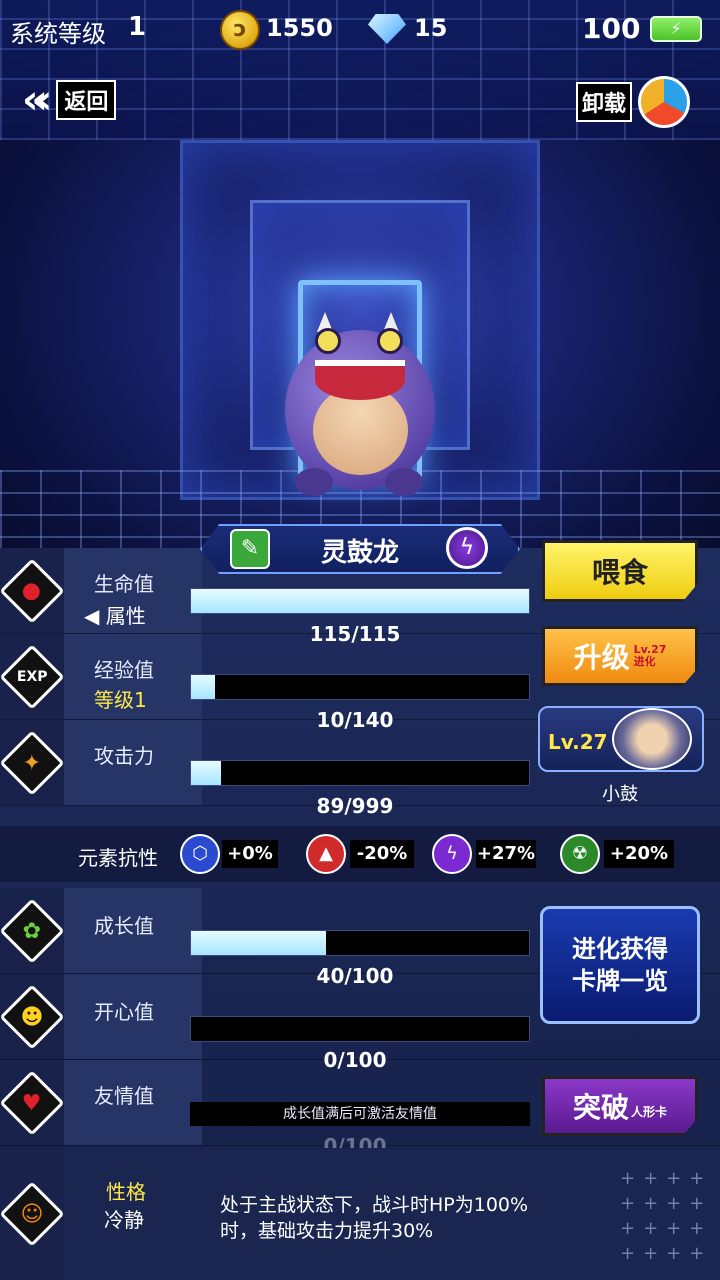 The width and height of the screenshot is (720, 1280). I want to click on happy-bar, so click(360, 1029).